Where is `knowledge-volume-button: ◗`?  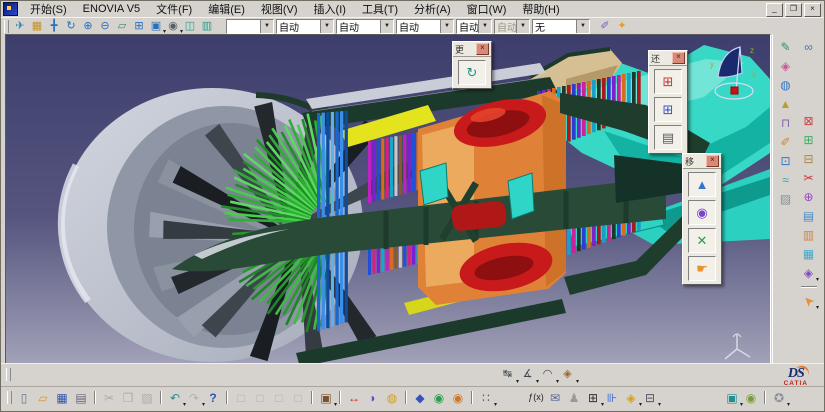
knowledge-volume-button: ◗ is located at coordinates (373, 398).